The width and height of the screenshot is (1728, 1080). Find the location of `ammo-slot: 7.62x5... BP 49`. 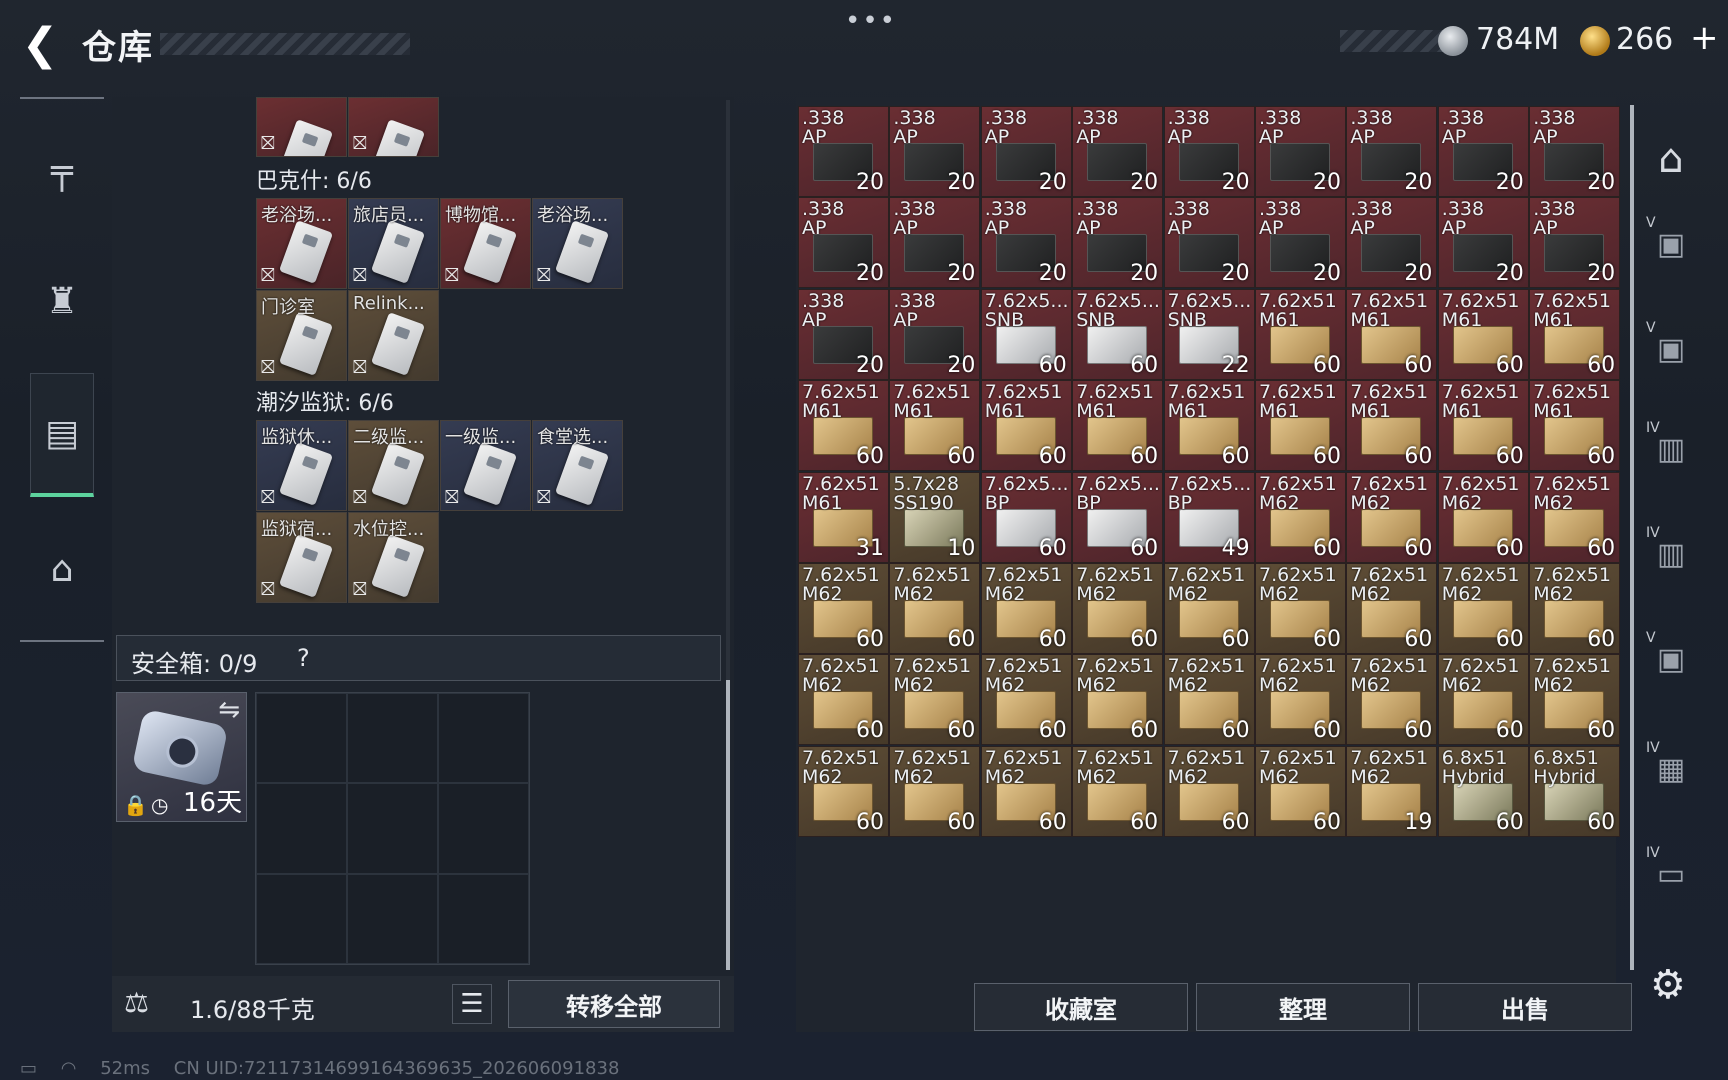

ammo-slot: 7.62x5... BP 49 is located at coordinates (1209, 517).